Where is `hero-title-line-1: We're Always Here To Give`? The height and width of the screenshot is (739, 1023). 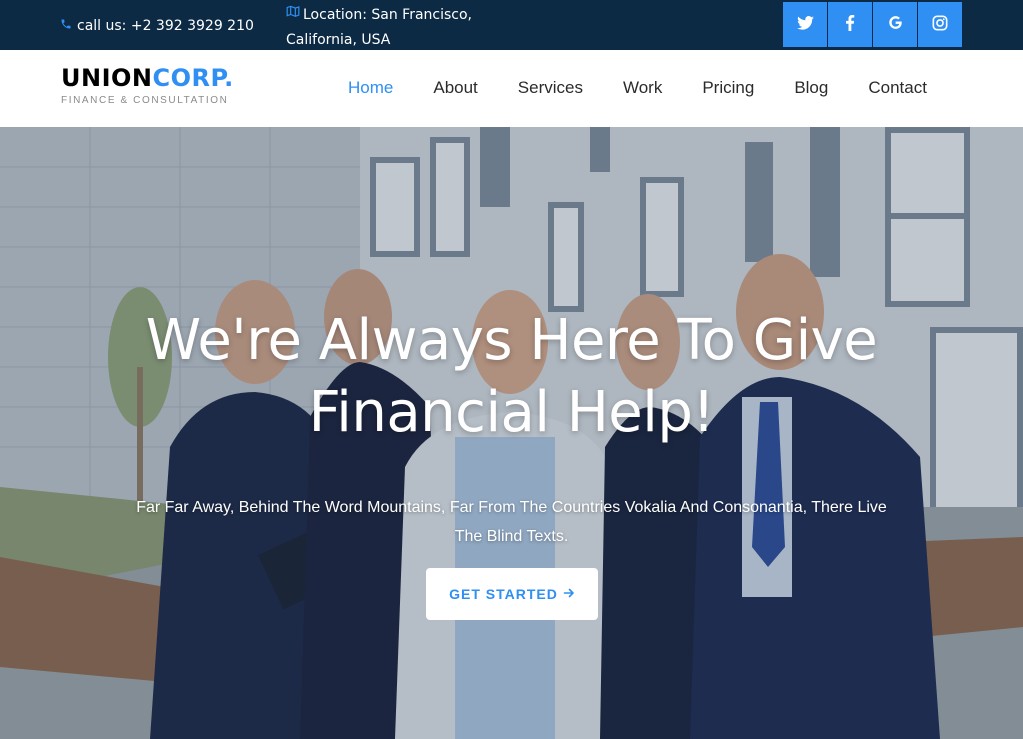
hero-title-line-1: We're Always Here To Give is located at coordinates (511, 340).